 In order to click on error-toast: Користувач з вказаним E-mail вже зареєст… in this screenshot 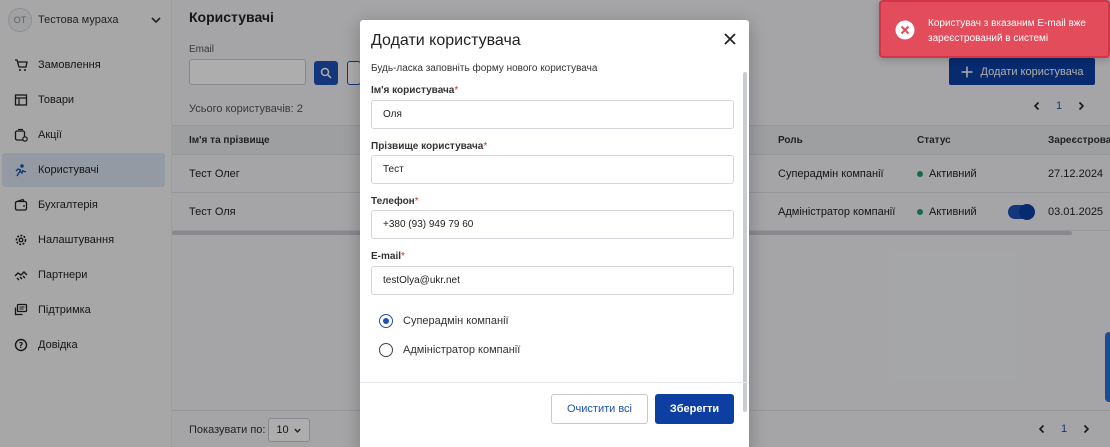, I will do `click(994, 29)`.